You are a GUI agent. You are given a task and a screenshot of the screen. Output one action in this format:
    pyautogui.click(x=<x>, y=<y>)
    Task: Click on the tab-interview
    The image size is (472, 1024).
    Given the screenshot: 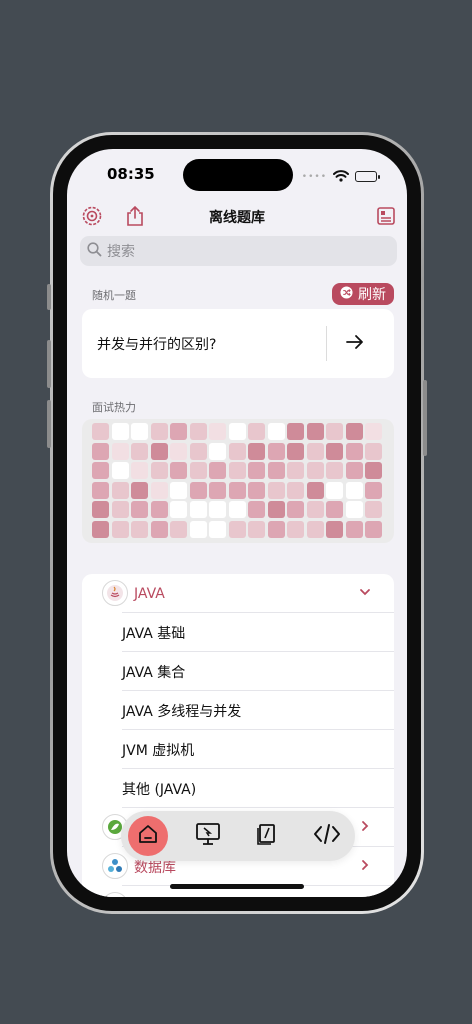 What is the action you would take?
    pyautogui.click(x=208, y=836)
    